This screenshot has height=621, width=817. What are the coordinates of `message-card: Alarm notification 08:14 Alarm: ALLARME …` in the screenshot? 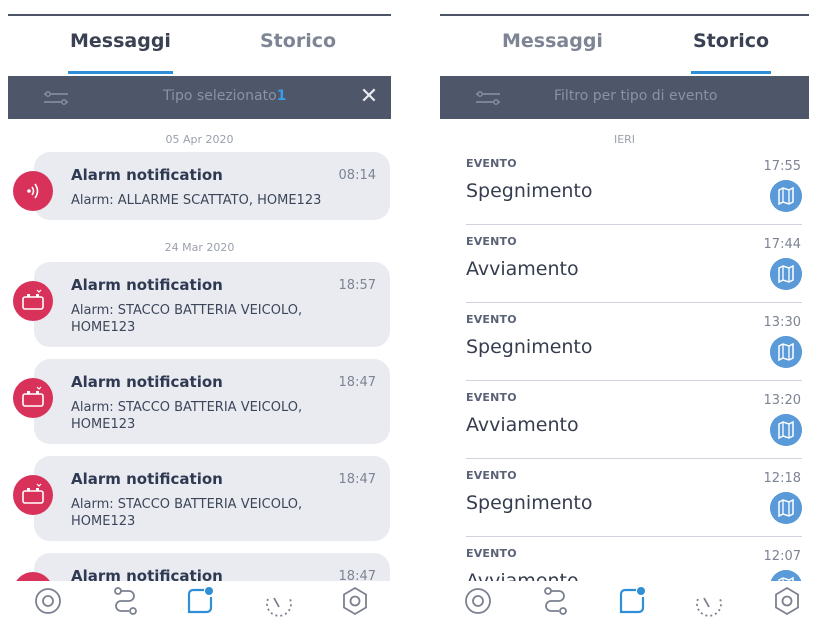 It's located at (201, 186).